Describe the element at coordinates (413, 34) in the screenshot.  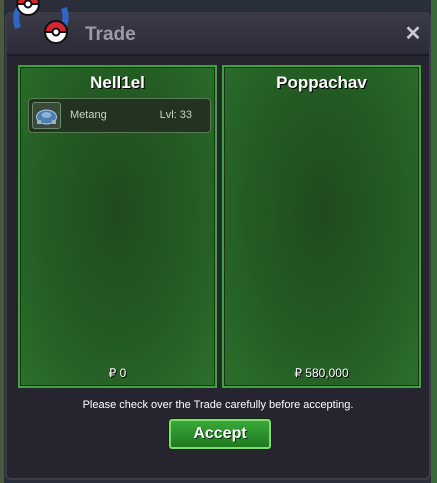
I see `close-icon: ✕` at that location.